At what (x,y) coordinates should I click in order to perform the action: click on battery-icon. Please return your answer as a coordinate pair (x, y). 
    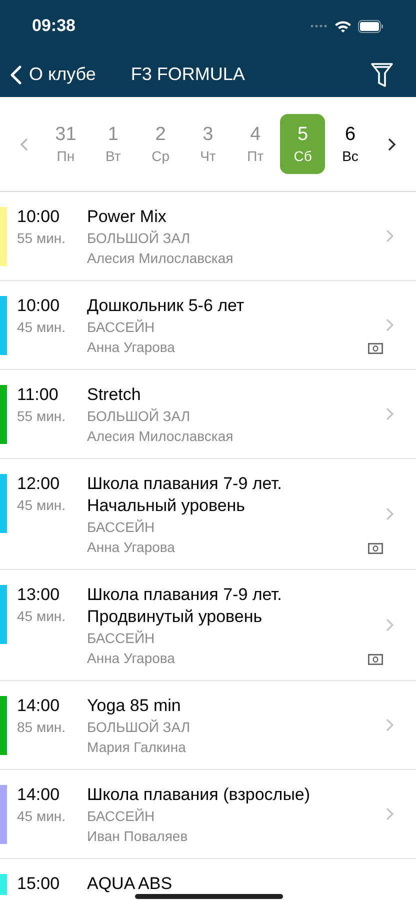
    Looking at the image, I should click on (371, 26).